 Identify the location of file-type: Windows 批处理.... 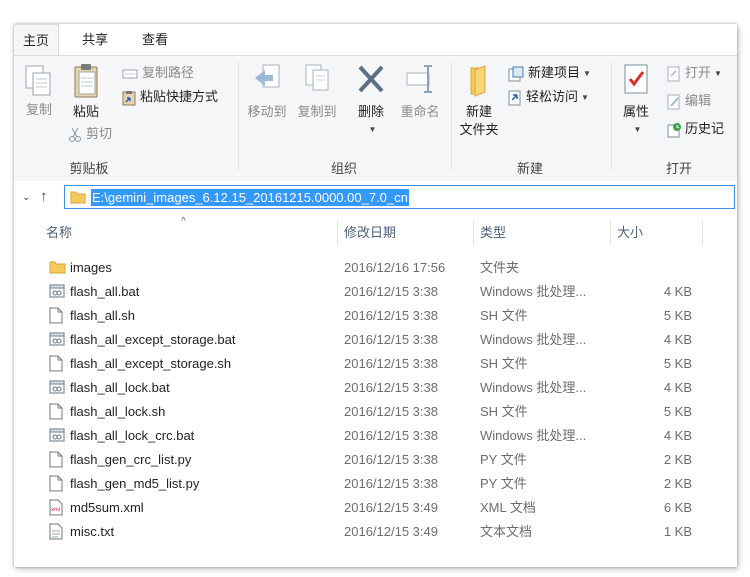
(533, 291).